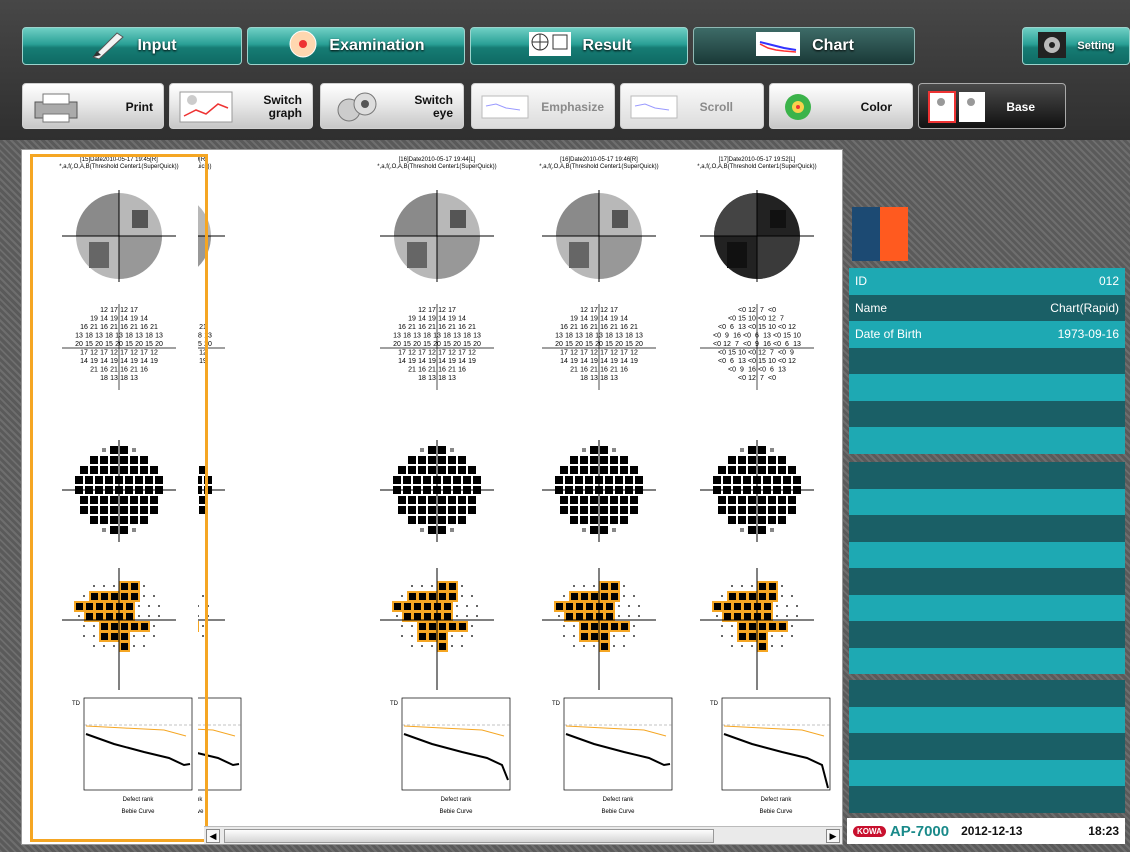 This screenshot has height=852, width=1130. I want to click on tab-result: Result, so click(579, 46).